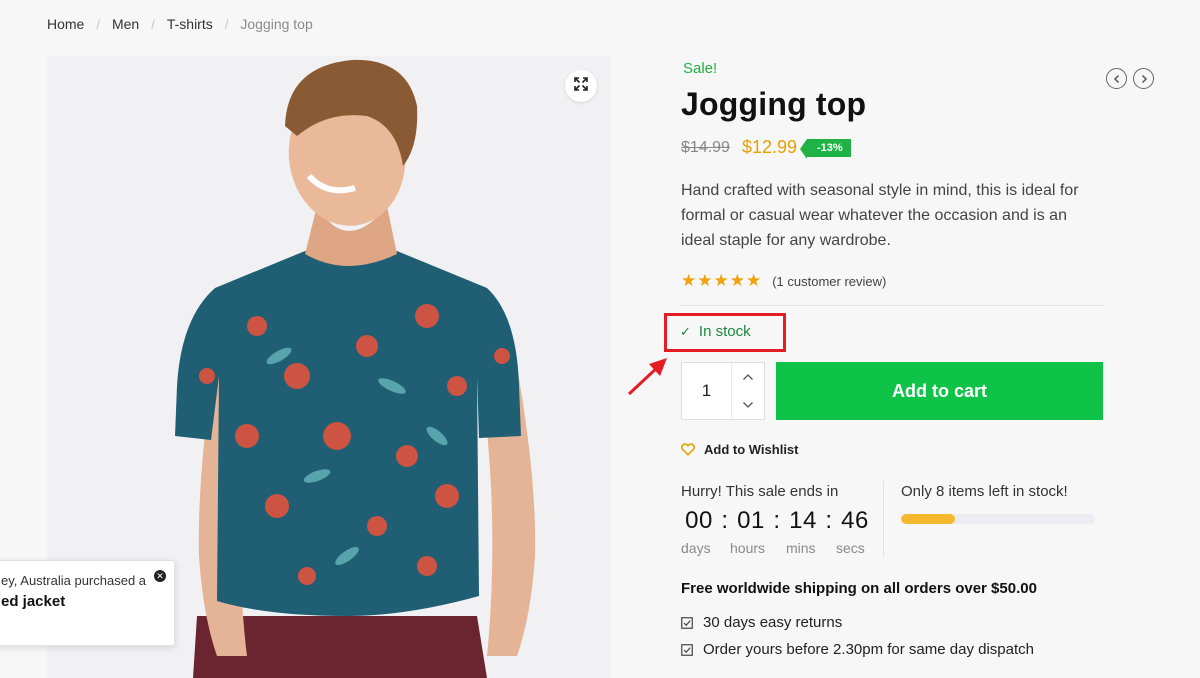 The width and height of the screenshot is (1200, 678). What do you see at coordinates (774, 104) in the screenshot?
I see `product-title: Jogging top` at bounding box center [774, 104].